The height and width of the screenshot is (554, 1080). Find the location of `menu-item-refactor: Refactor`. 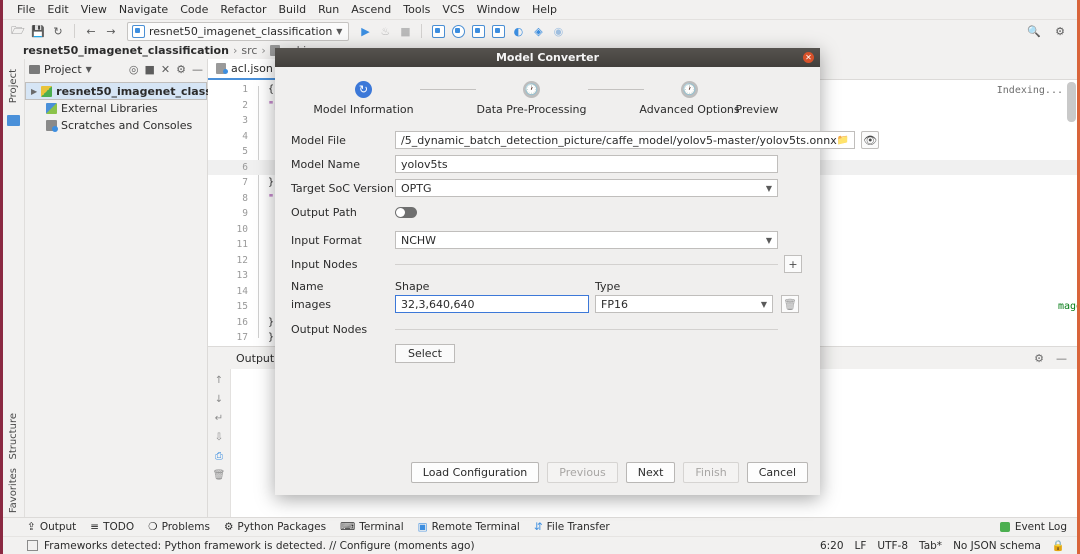

menu-item-refactor: Refactor is located at coordinates (243, 9).